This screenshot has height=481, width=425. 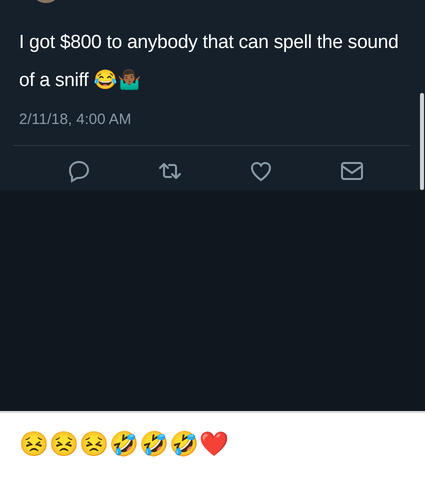 What do you see at coordinates (124, 443) in the screenshot?
I see `emoji-comment: 😣😣😣🤣🤣🤣❤` at bounding box center [124, 443].